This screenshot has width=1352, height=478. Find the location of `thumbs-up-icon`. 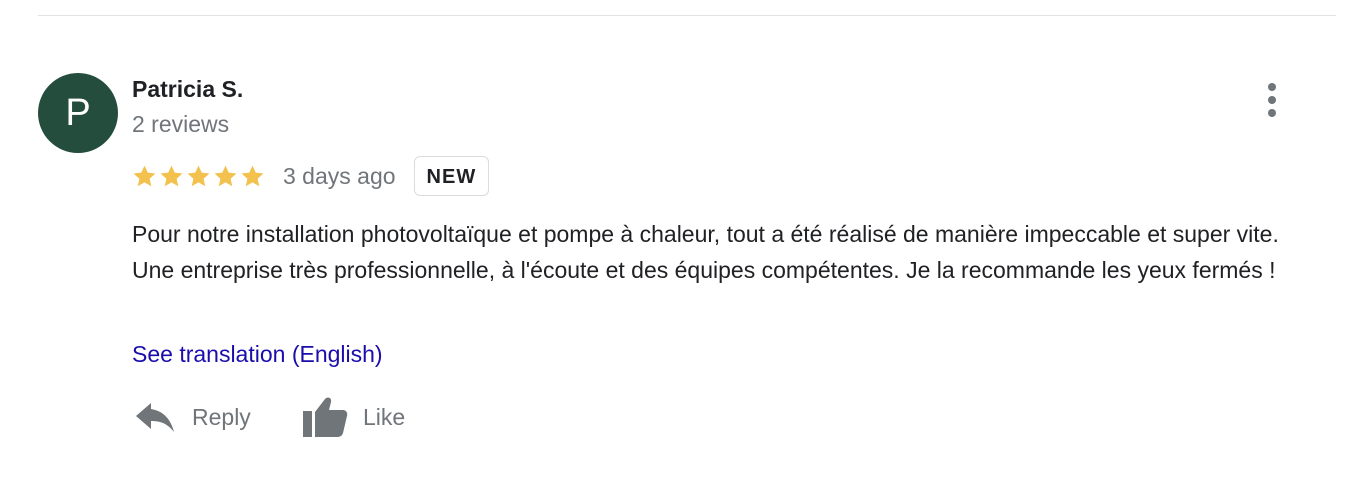

thumbs-up-icon is located at coordinates (325, 417).